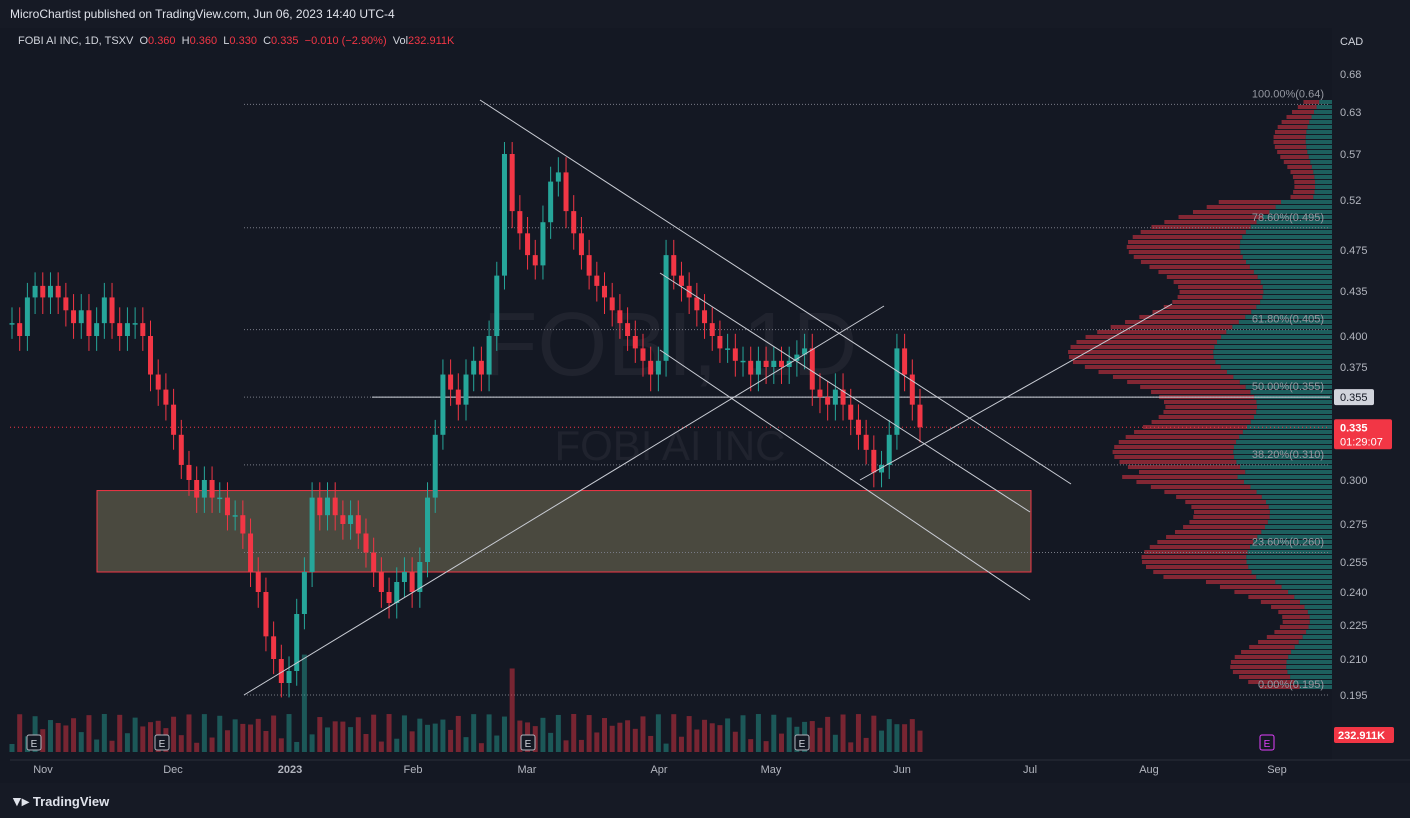  What do you see at coordinates (1277, 770) in the screenshot?
I see `time-tick-label: Sep` at bounding box center [1277, 770].